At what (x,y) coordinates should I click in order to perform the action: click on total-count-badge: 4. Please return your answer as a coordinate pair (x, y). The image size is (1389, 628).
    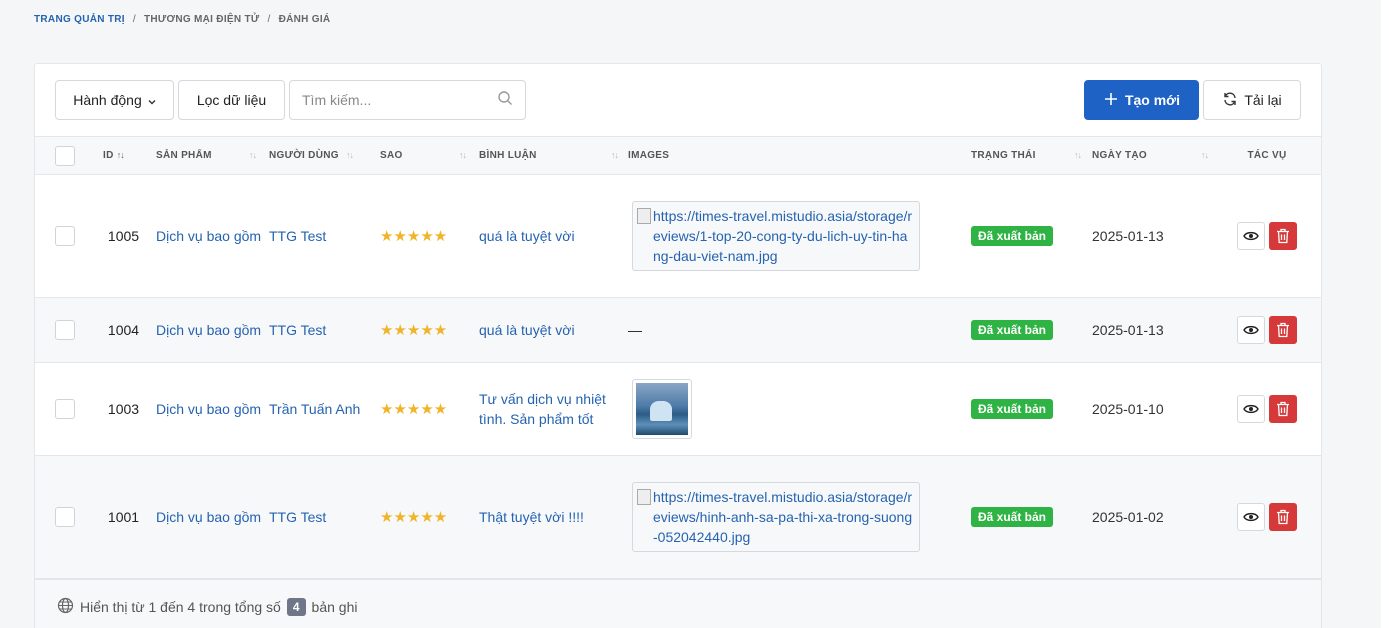
    Looking at the image, I should click on (296, 606).